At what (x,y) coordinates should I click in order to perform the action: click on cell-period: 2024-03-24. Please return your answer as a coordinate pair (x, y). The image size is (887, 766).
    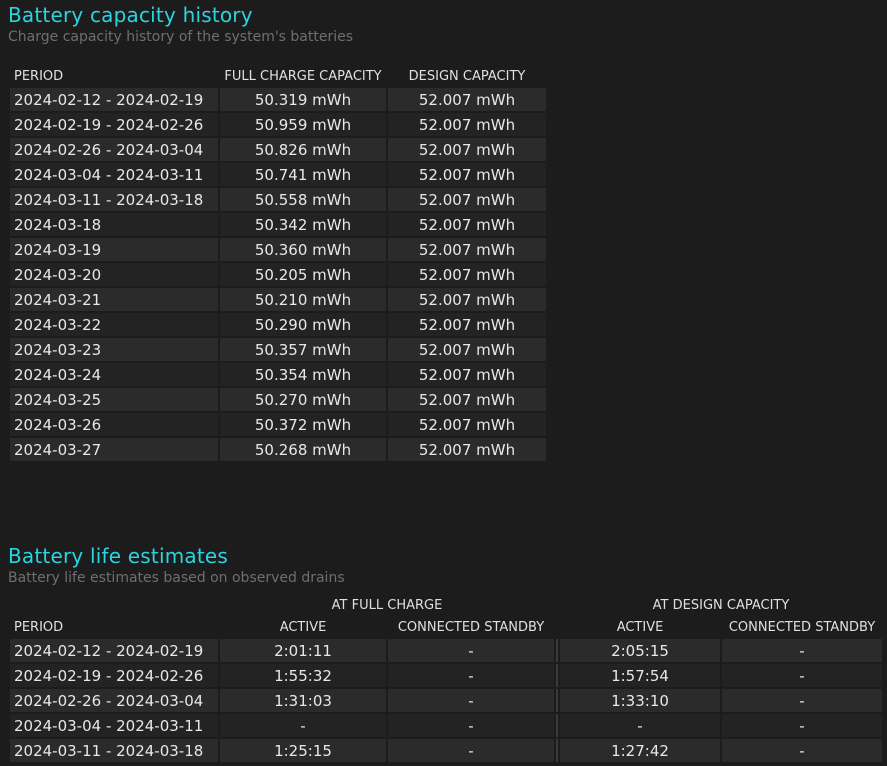
    Looking at the image, I should click on (114, 374).